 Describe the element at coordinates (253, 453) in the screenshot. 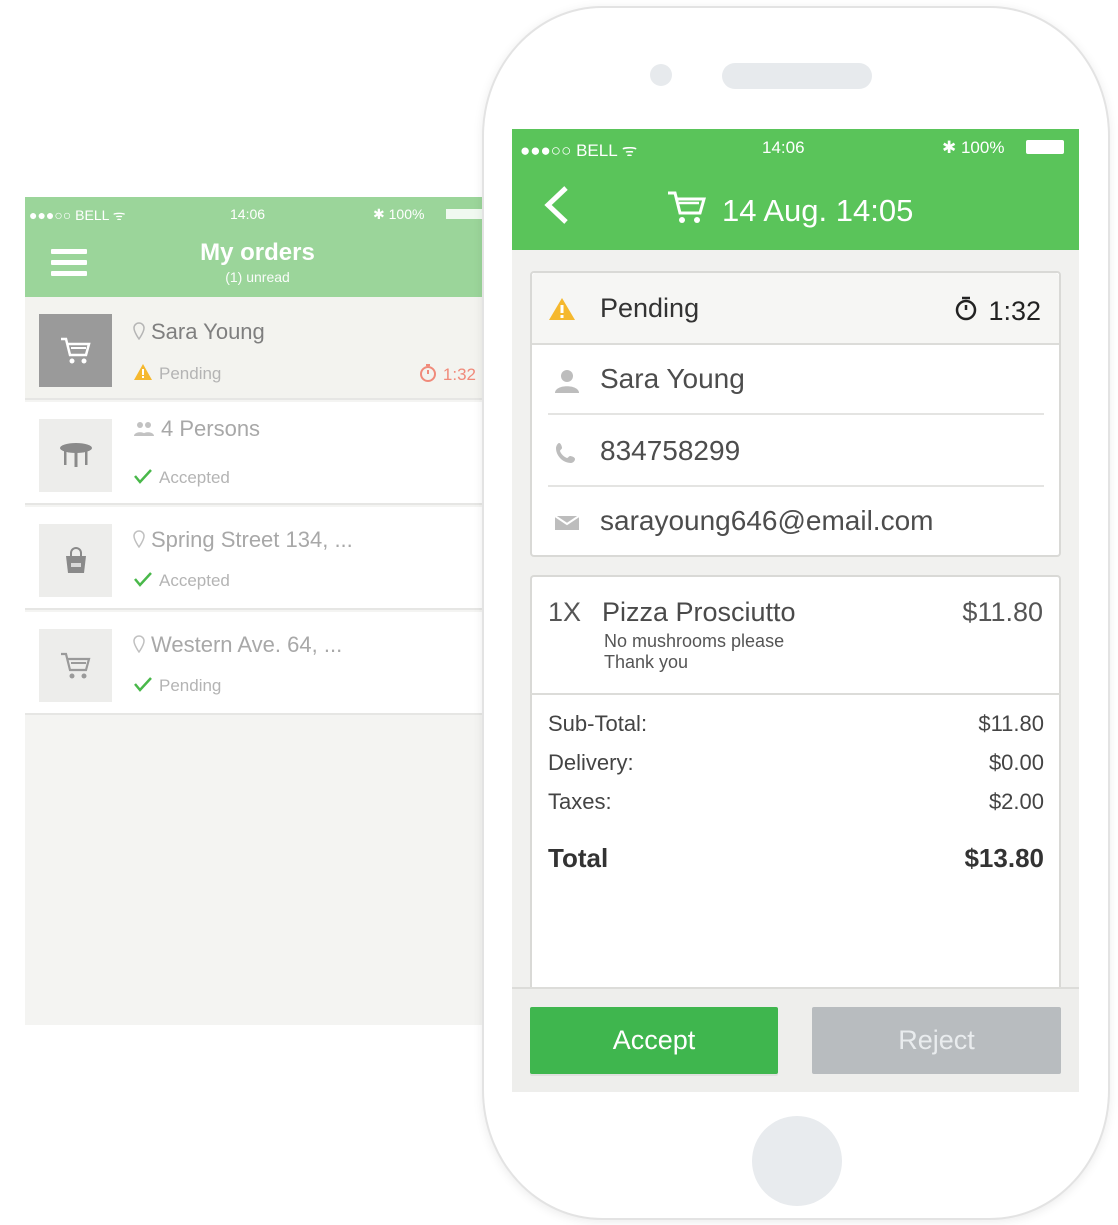

I see `list-item: 4 Persons Accepted` at that location.